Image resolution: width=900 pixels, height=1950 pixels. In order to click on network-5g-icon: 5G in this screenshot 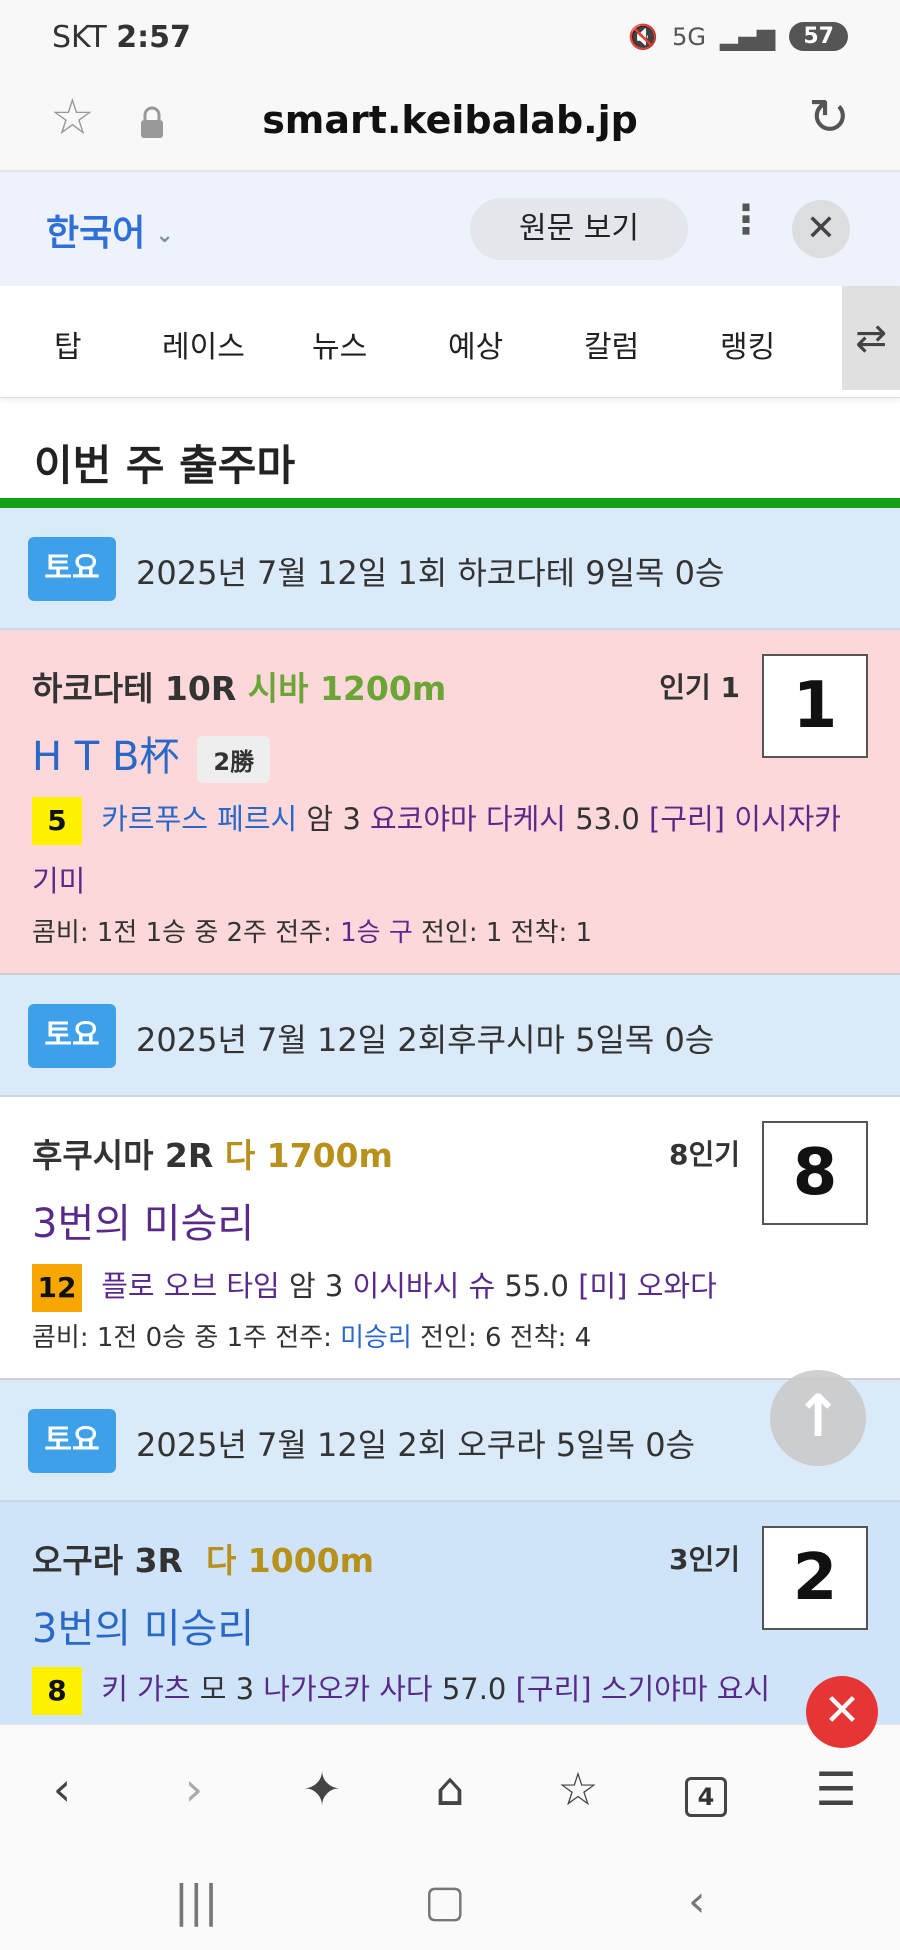, I will do `click(689, 36)`.